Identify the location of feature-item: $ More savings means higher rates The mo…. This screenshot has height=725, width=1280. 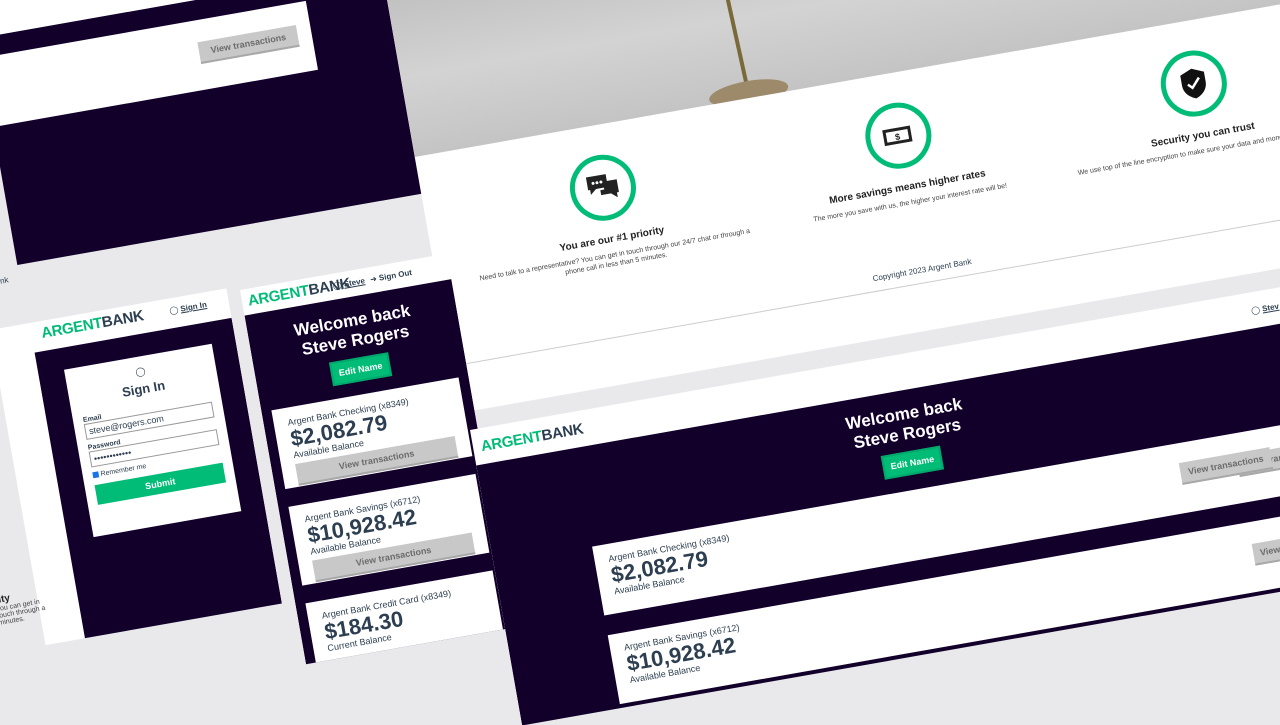
(902, 155).